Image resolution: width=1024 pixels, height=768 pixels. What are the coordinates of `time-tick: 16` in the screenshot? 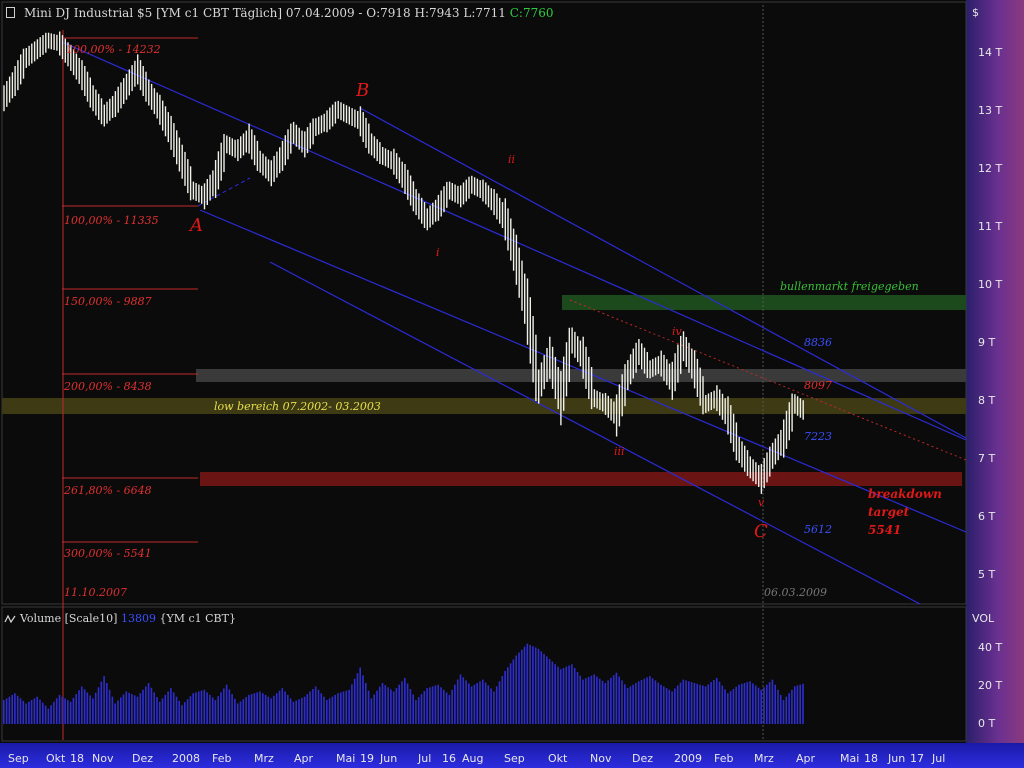 It's located at (449, 758).